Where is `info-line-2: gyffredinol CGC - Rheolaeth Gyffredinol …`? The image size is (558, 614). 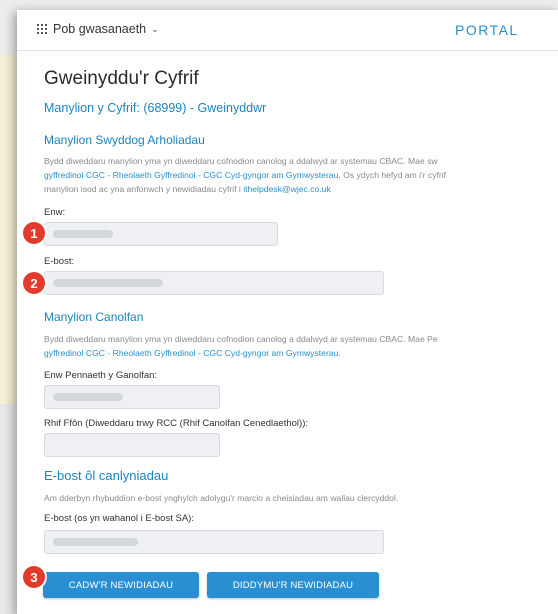 info-line-2: gyffredinol CGC - Rheolaeth Gyffredinol … is located at coordinates (301, 175).